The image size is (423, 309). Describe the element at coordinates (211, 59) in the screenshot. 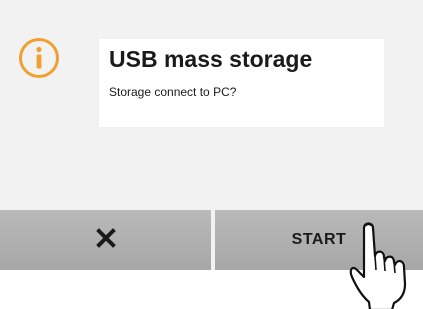

I see `dialog-title: USB mass storage` at that location.